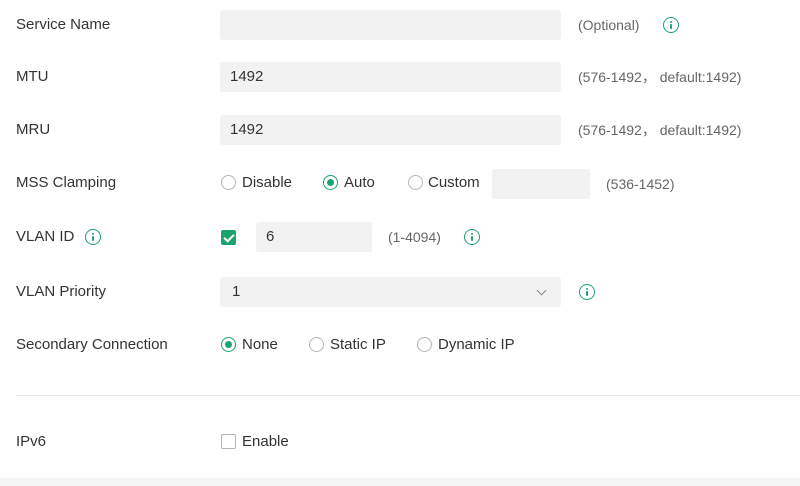  What do you see at coordinates (400, 482) in the screenshot?
I see `bottom-bar` at bounding box center [400, 482].